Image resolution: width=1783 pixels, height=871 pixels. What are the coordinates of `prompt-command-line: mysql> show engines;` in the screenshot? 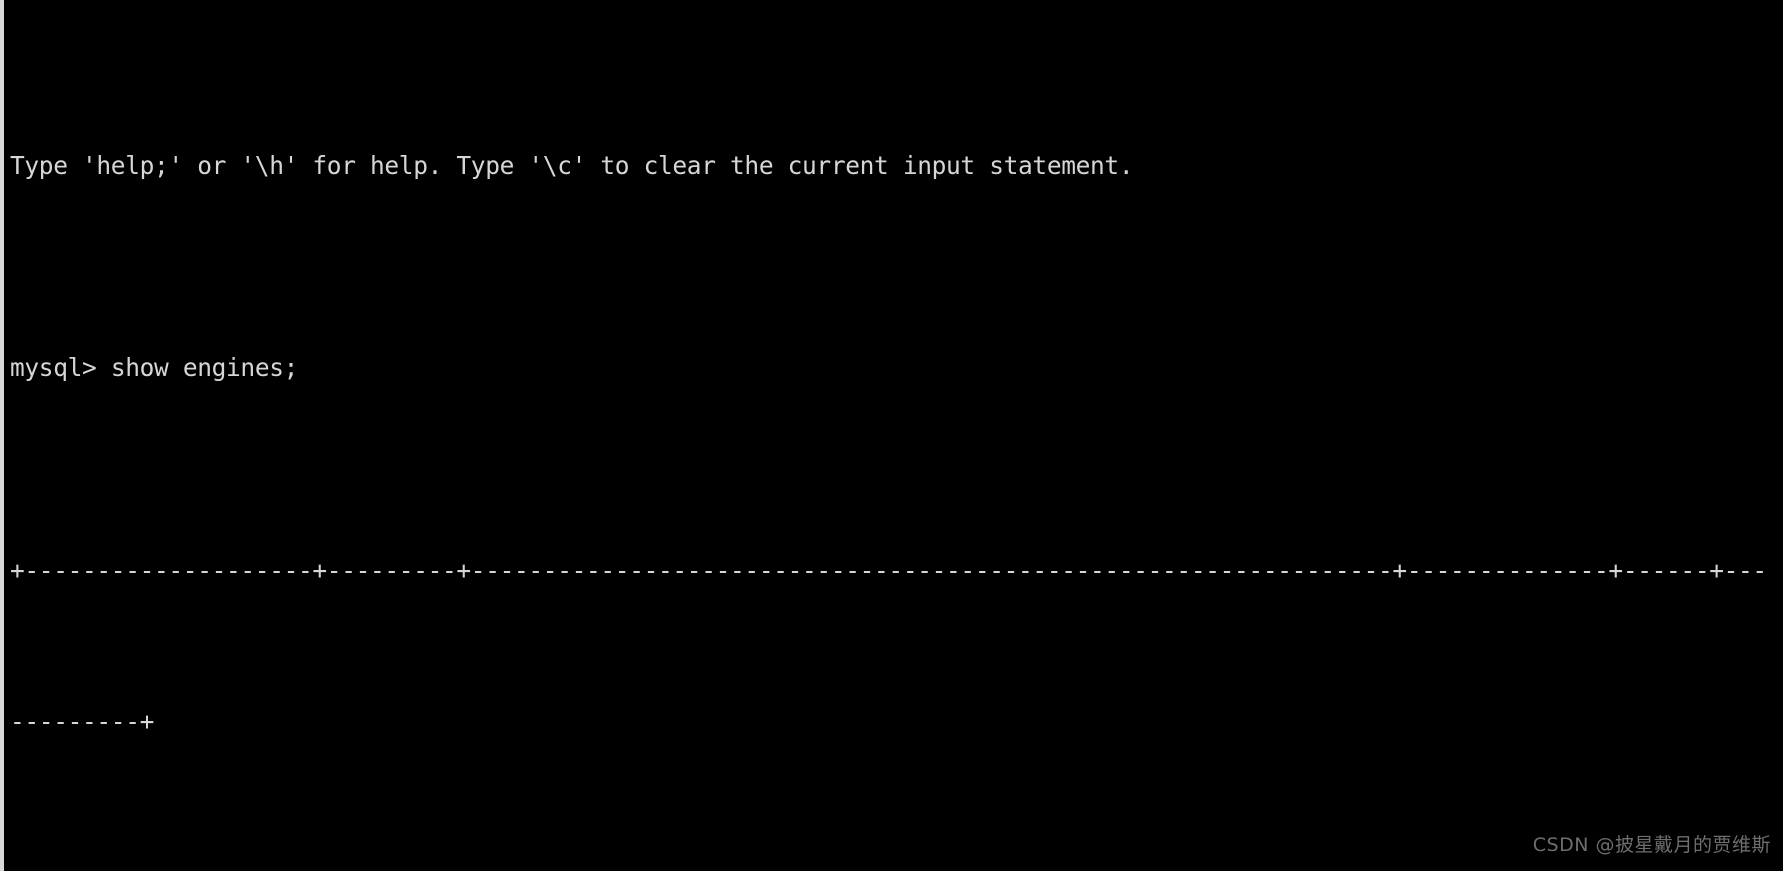 It's located at (896, 368).